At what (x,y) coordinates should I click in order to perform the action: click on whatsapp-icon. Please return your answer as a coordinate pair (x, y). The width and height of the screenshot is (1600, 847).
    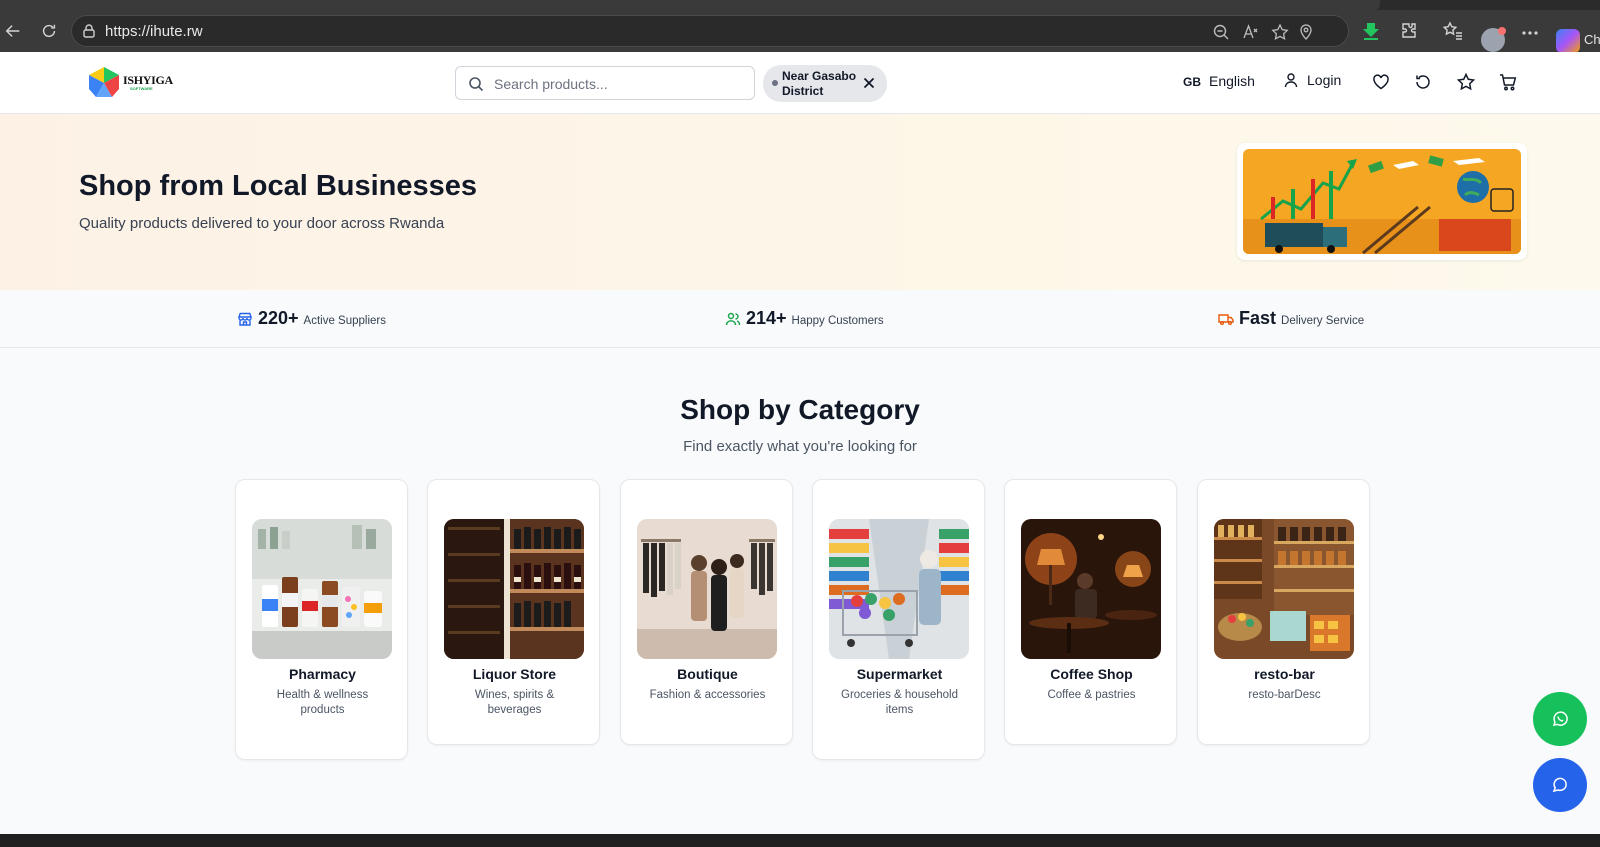
    Looking at the image, I should click on (1560, 718).